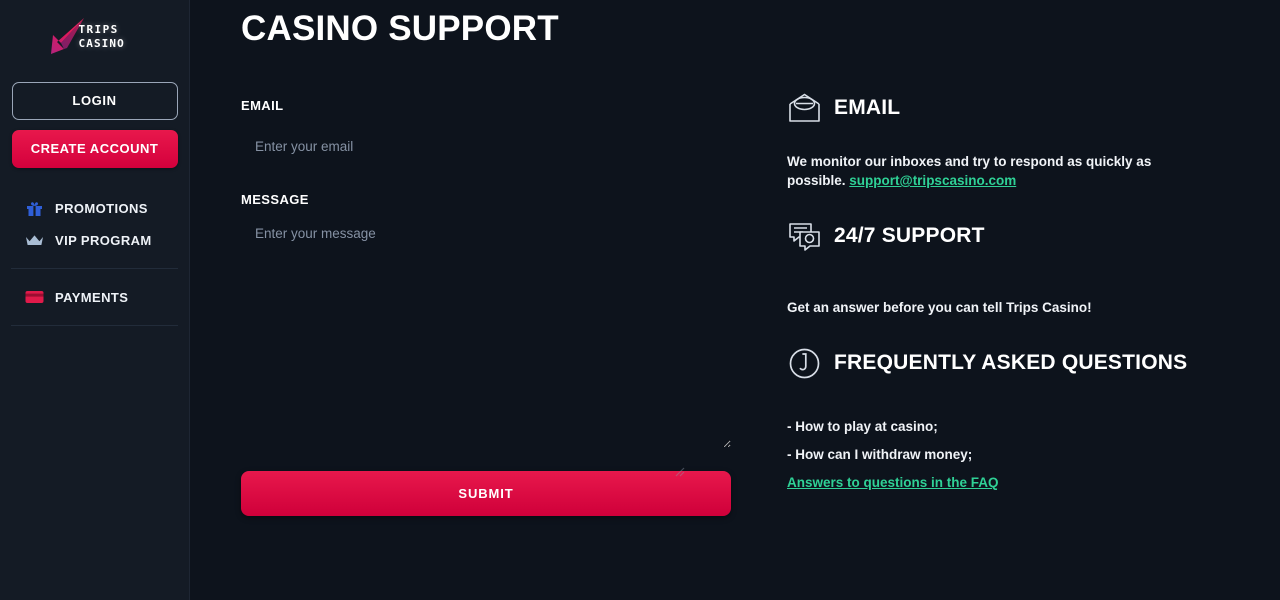 This screenshot has width=1280, height=600. What do you see at coordinates (94, 149) in the screenshot?
I see `create-account-button: CREATE ACCOUNT` at bounding box center [94, 149].